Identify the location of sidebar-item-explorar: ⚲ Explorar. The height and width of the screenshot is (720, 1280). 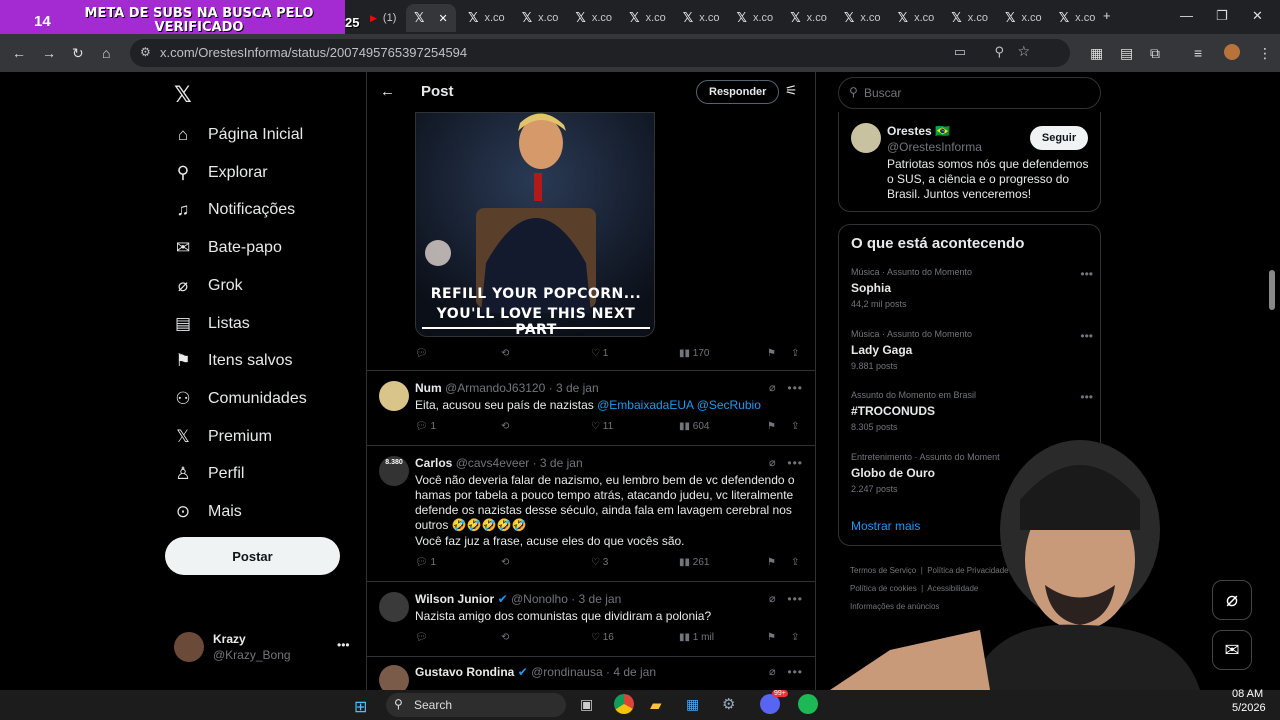
(221, 173).